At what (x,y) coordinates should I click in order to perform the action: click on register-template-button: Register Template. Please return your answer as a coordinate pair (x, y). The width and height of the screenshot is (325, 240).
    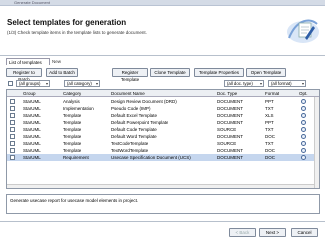
    Looking at the image, I should click on (130, 75).